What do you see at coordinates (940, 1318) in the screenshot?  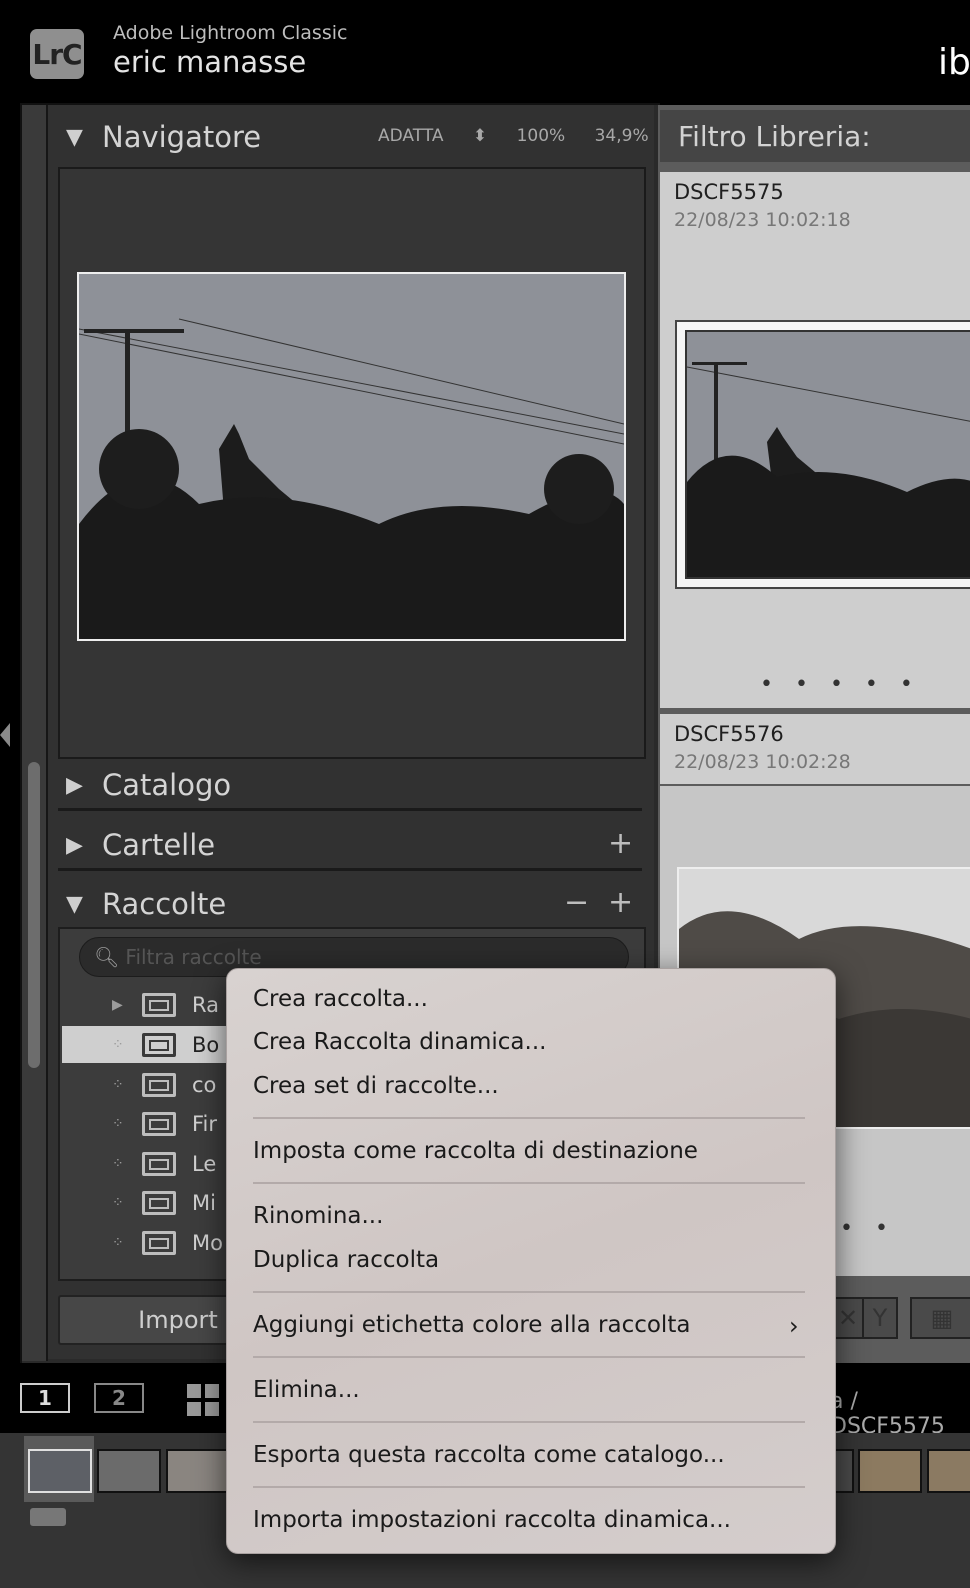 I see `view-mode-icon: ▦` at bounding box center [940, 1318].